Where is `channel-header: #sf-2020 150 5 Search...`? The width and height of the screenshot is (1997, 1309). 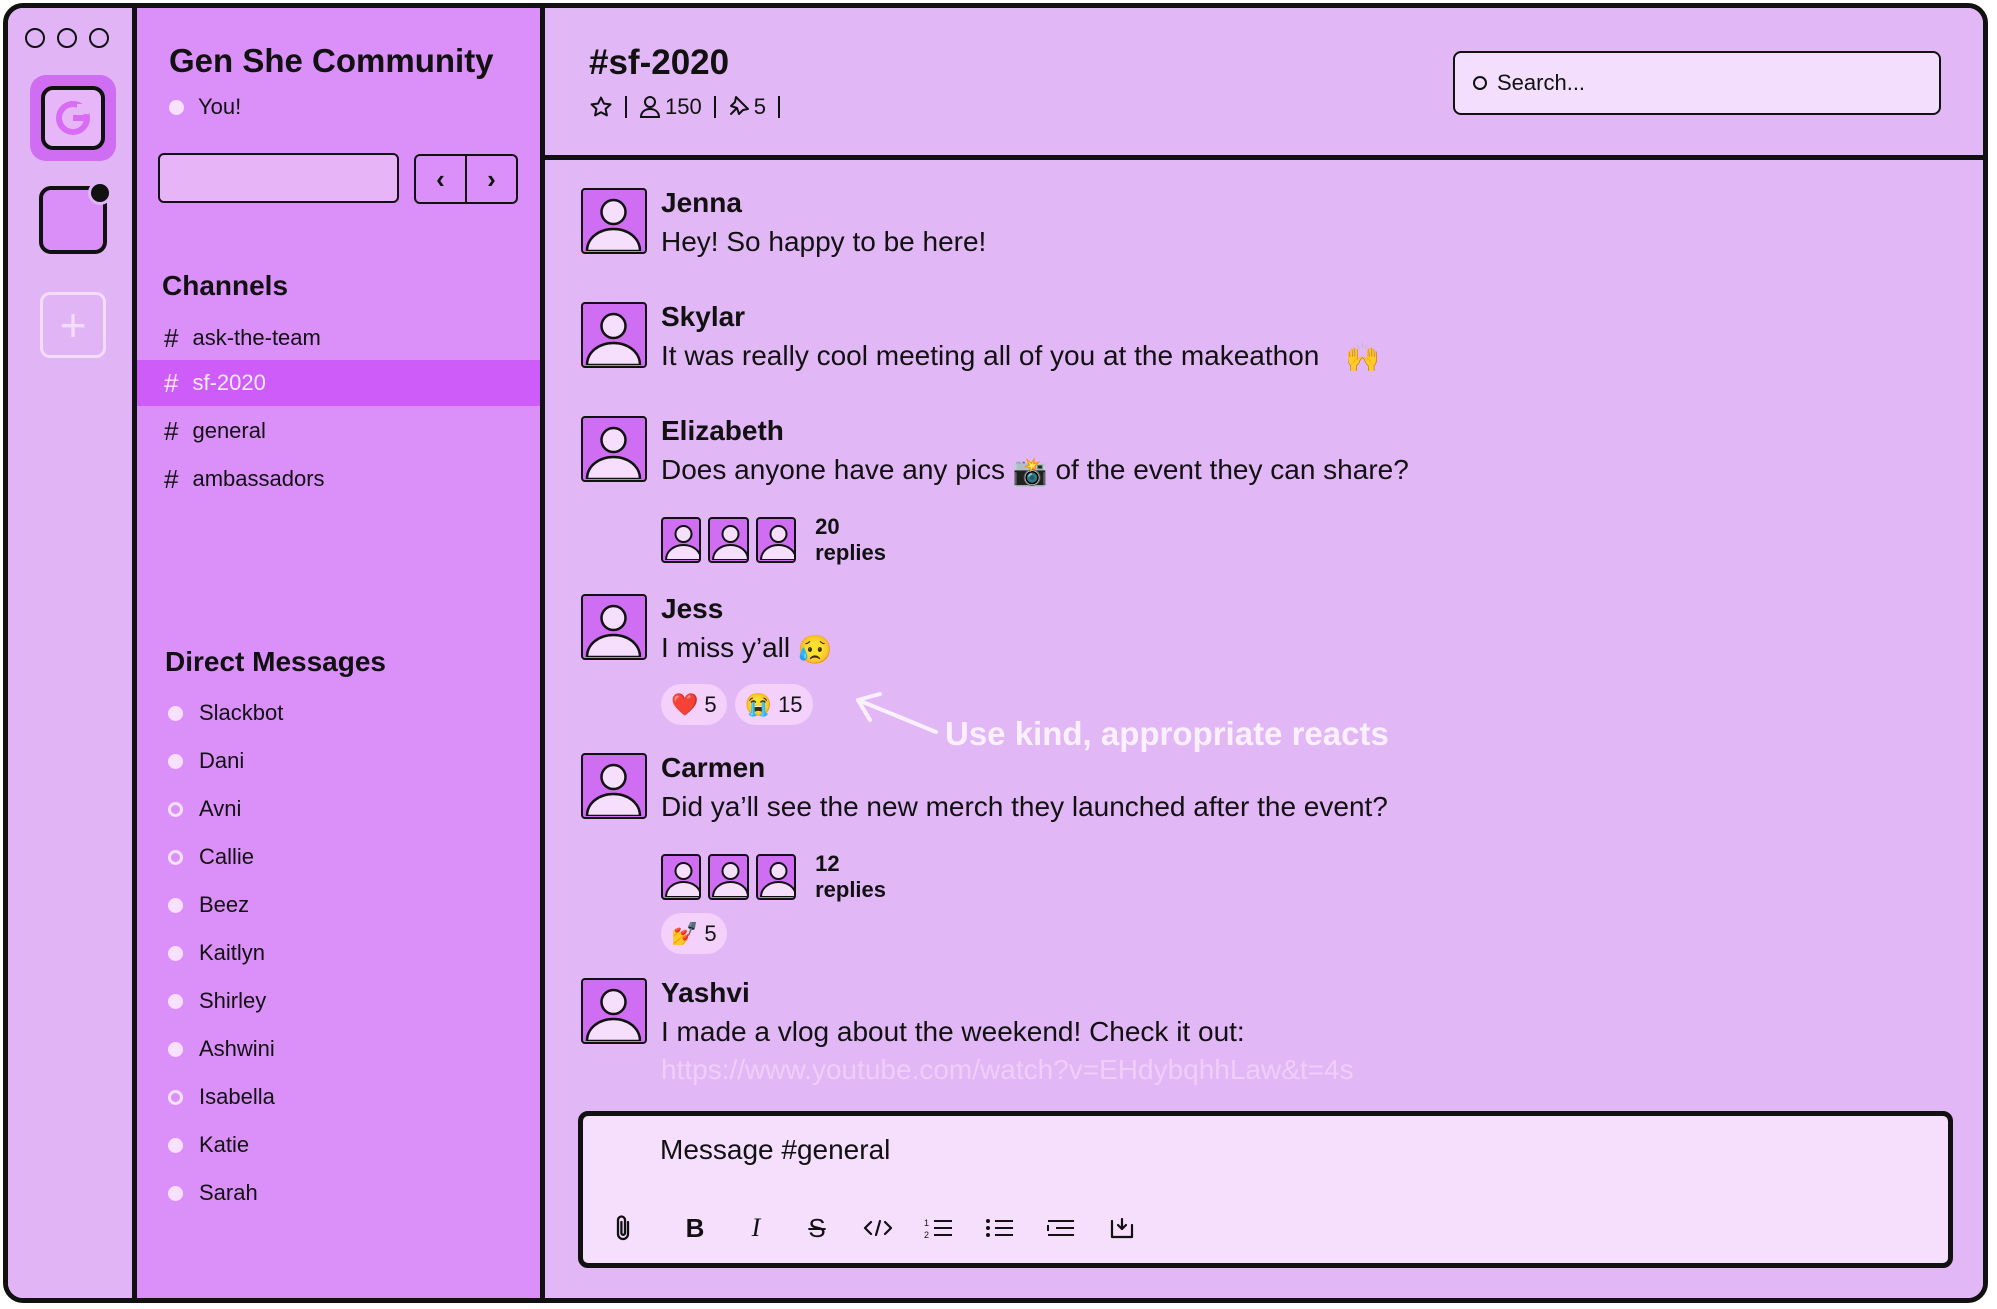
channel-header: #sf-2020 150 5 Search... is located at coordinates (1264, 84).